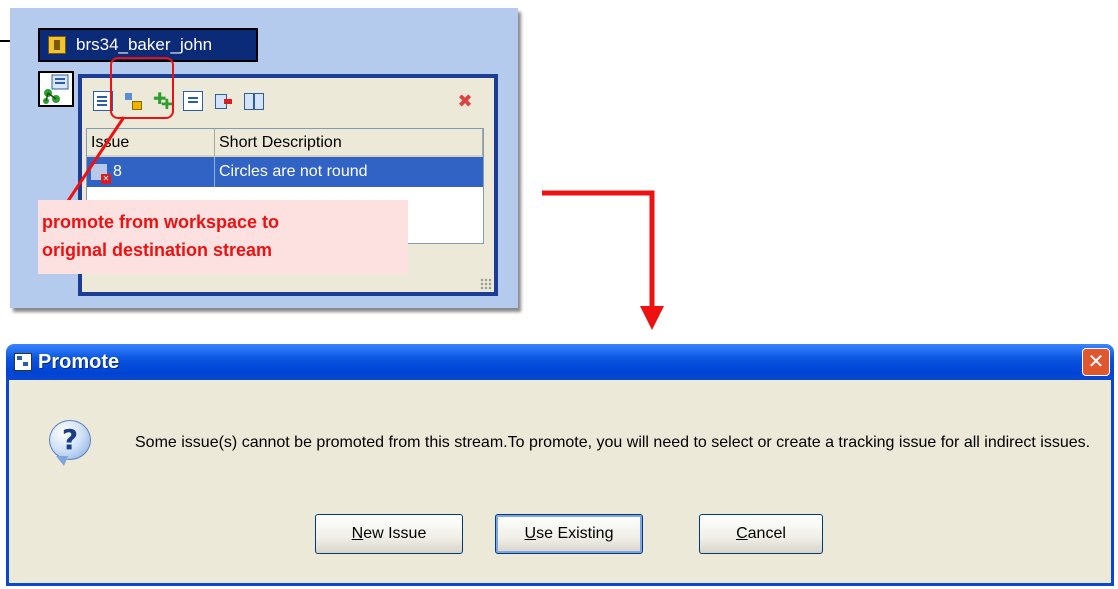  What do you see at coordinates (349, 143) in the screenshot?
I see `column-header-short-description: Short Description` at bounding box center [349, 143].